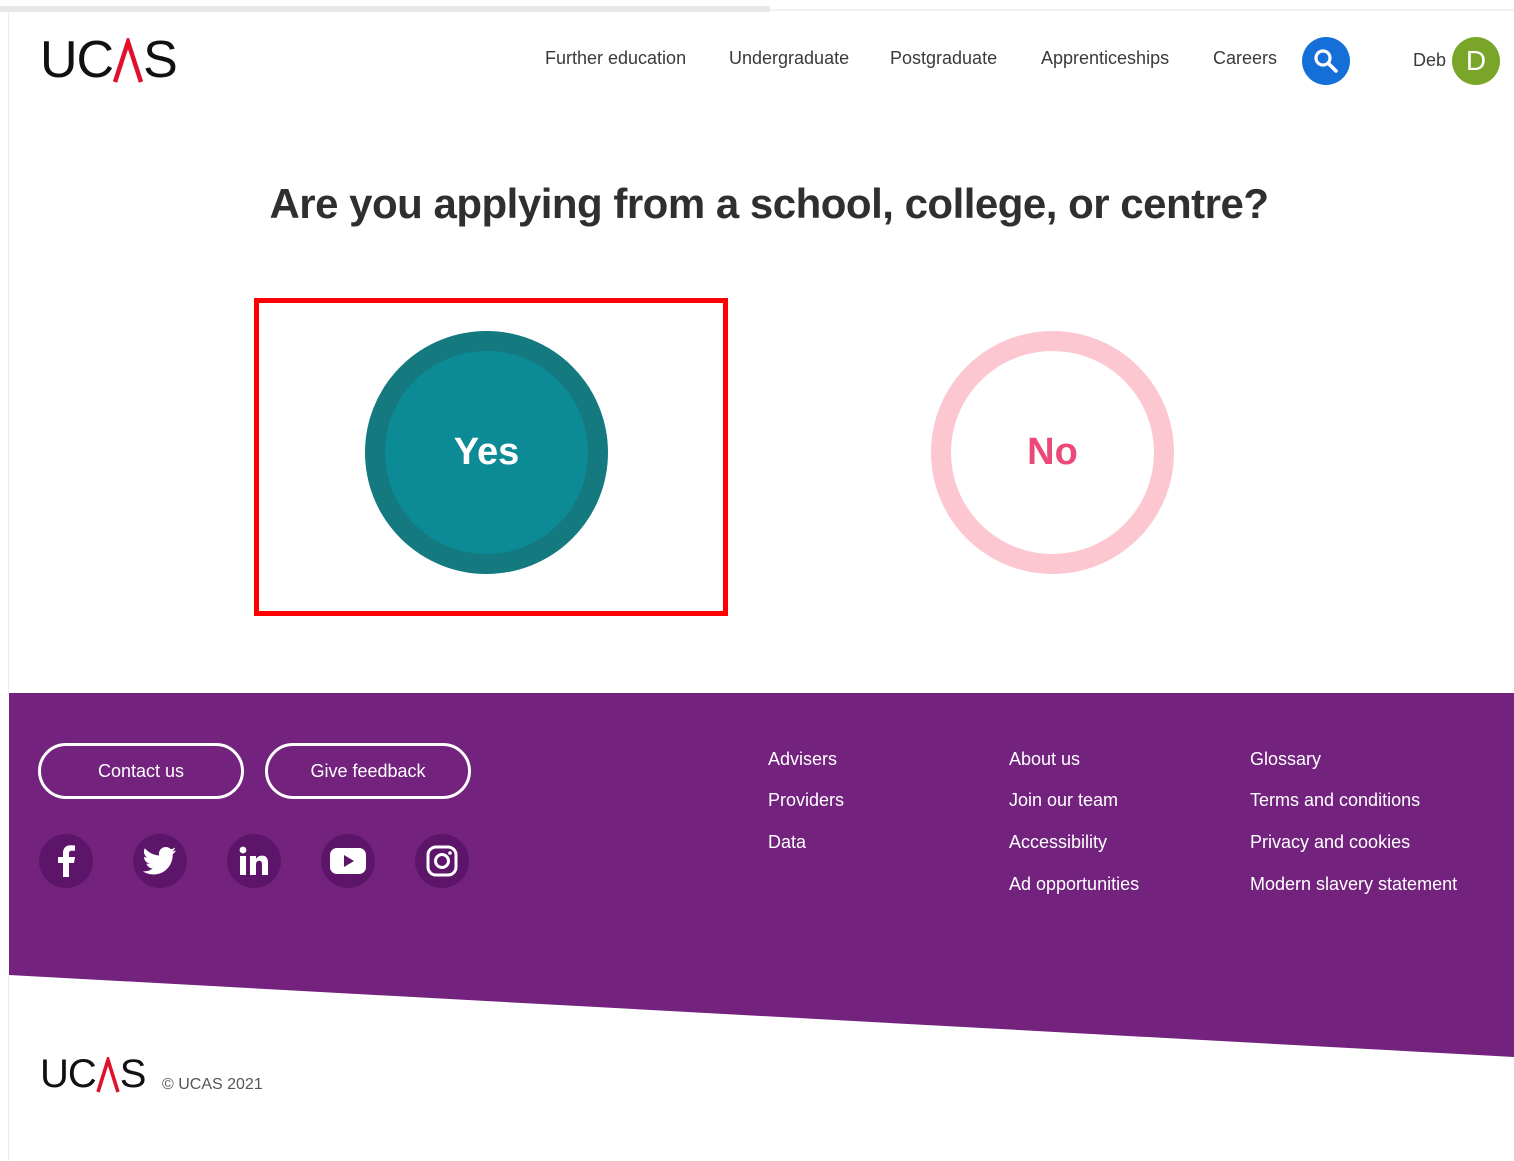  I want to click on nav-postgraduate: Postgraduate, so click(943, 58).